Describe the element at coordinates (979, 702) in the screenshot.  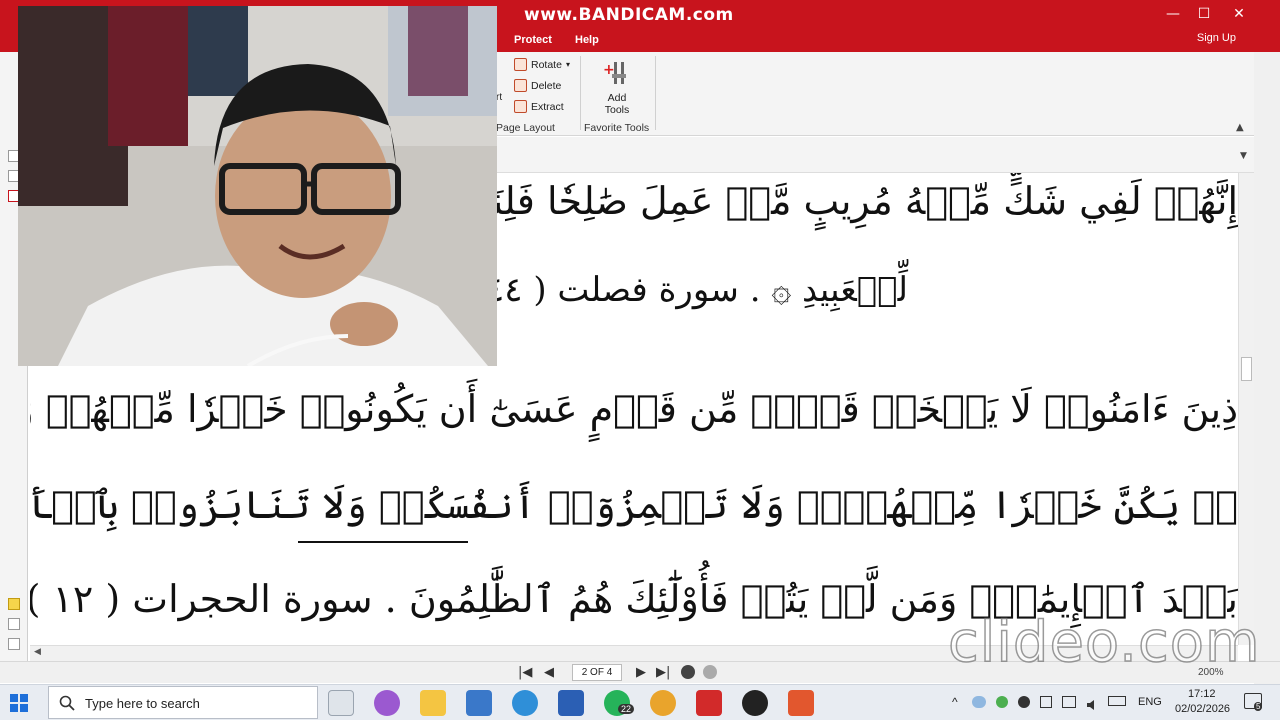
I see `onedrive-icon` at that location.